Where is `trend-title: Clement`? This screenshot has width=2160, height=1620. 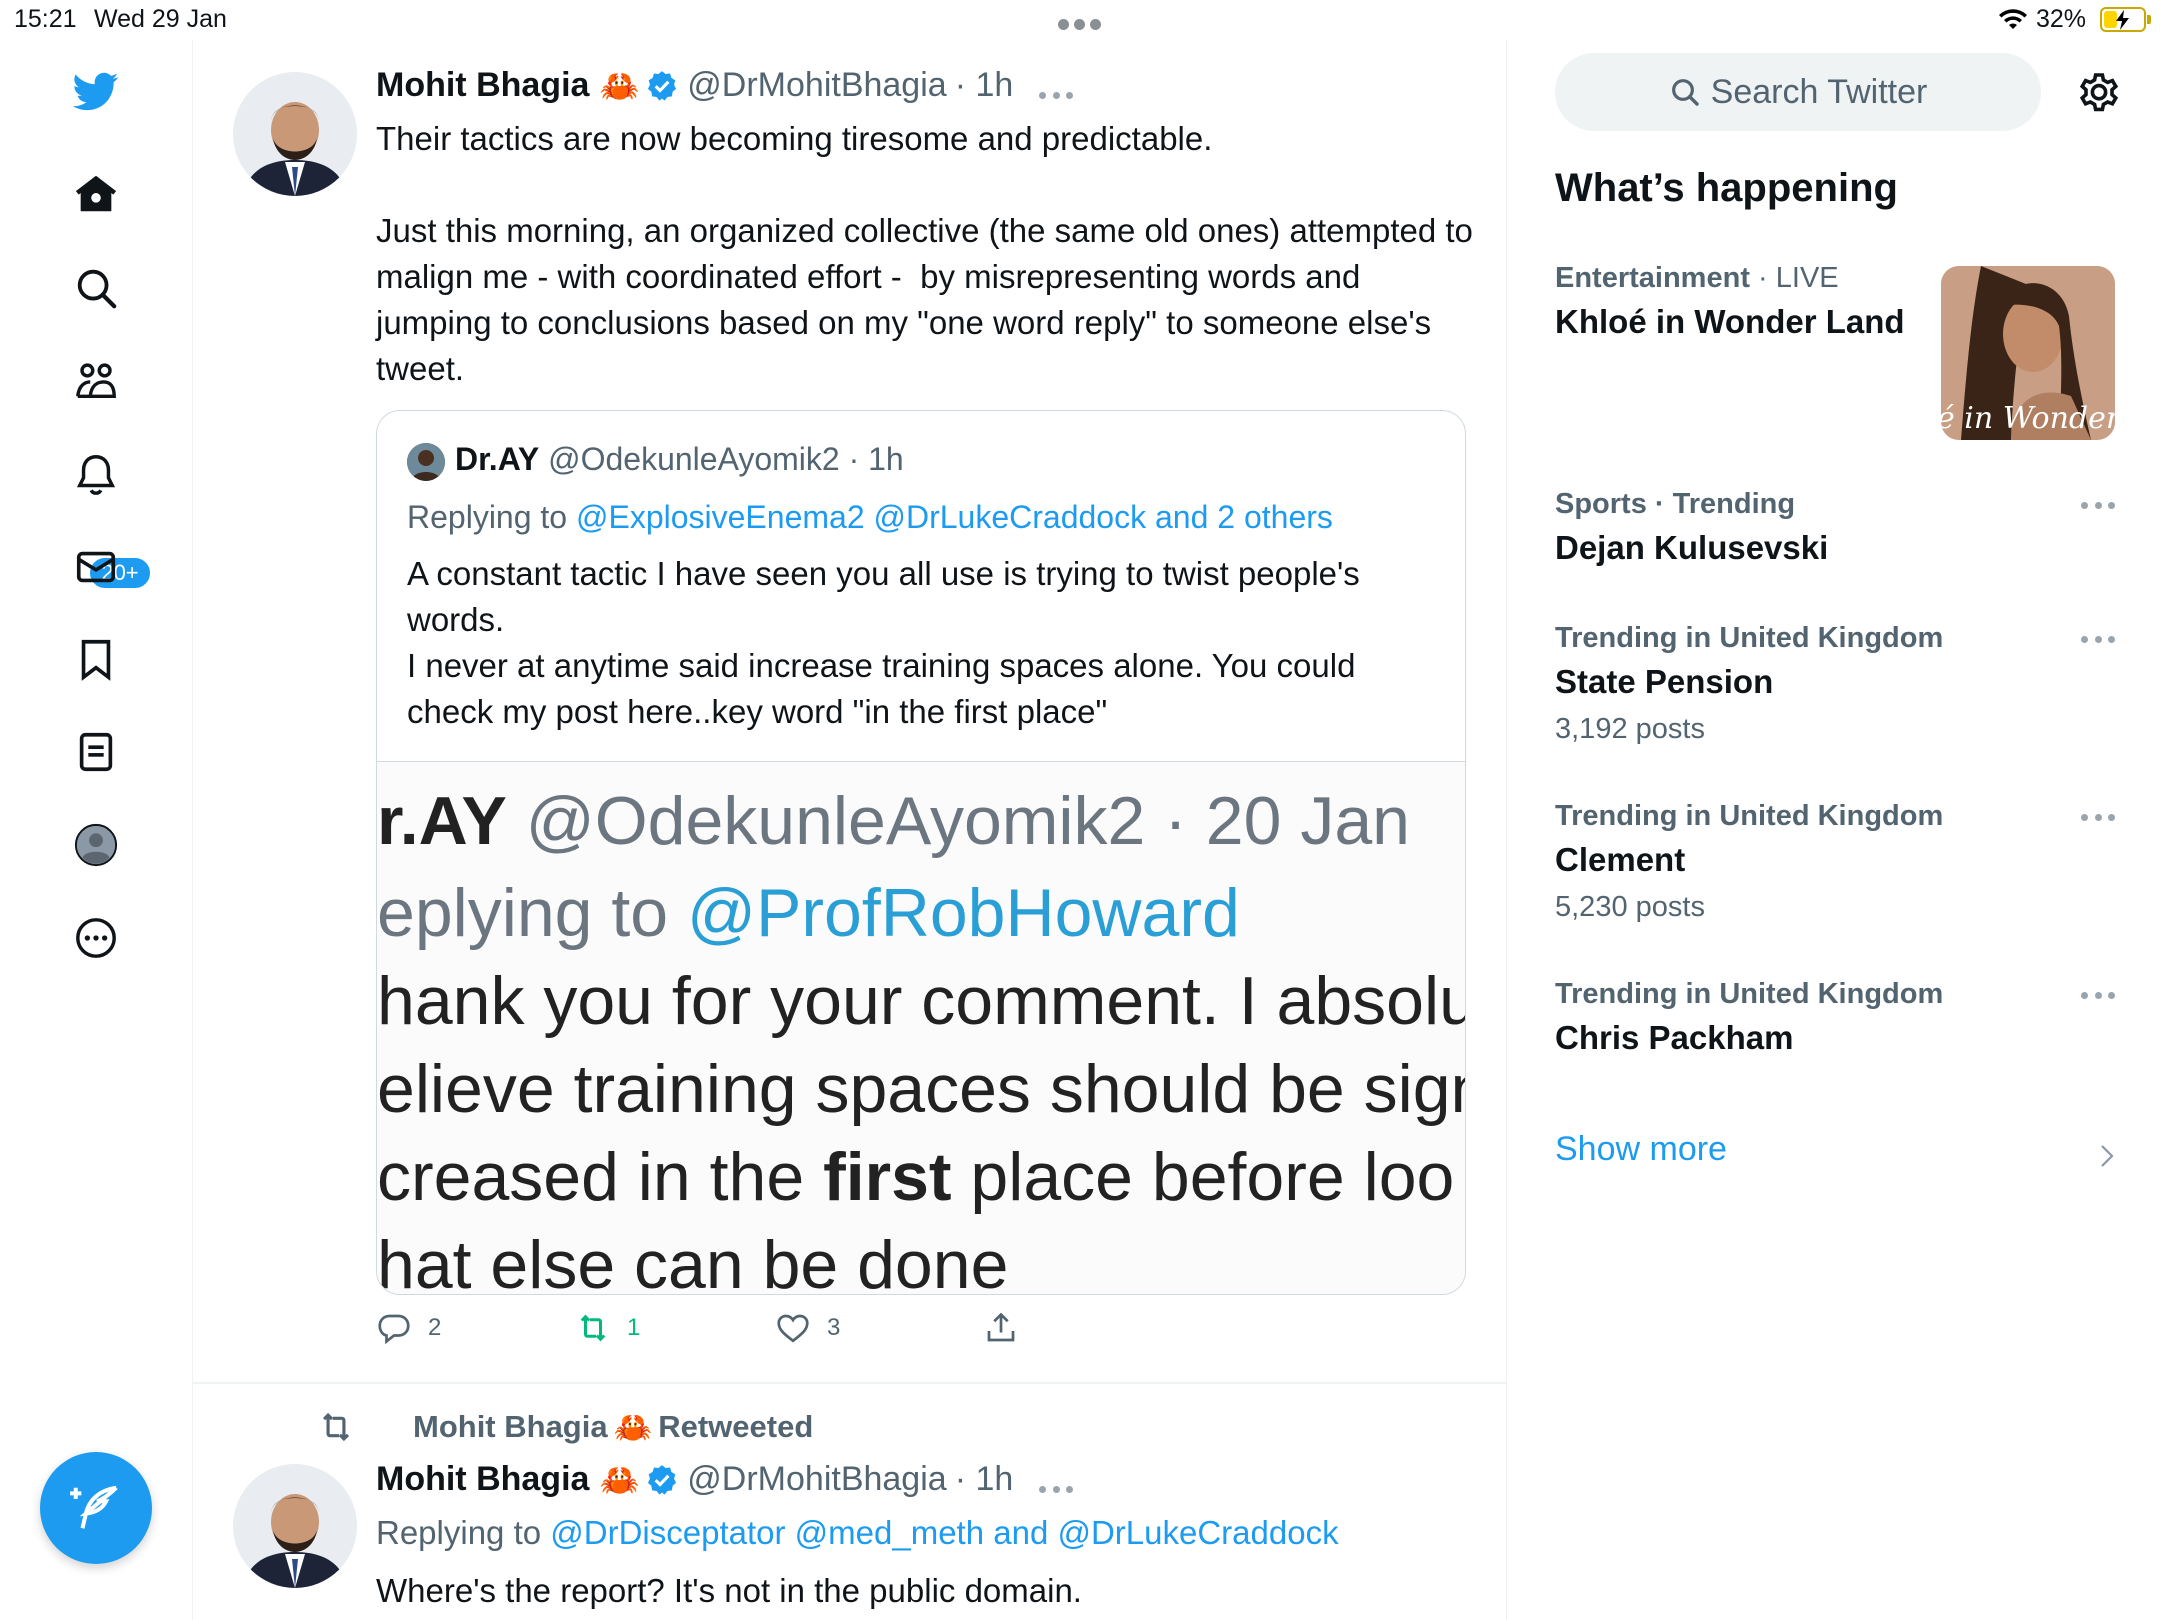 trend-title: Clement is located at coordinates (1620, 859).